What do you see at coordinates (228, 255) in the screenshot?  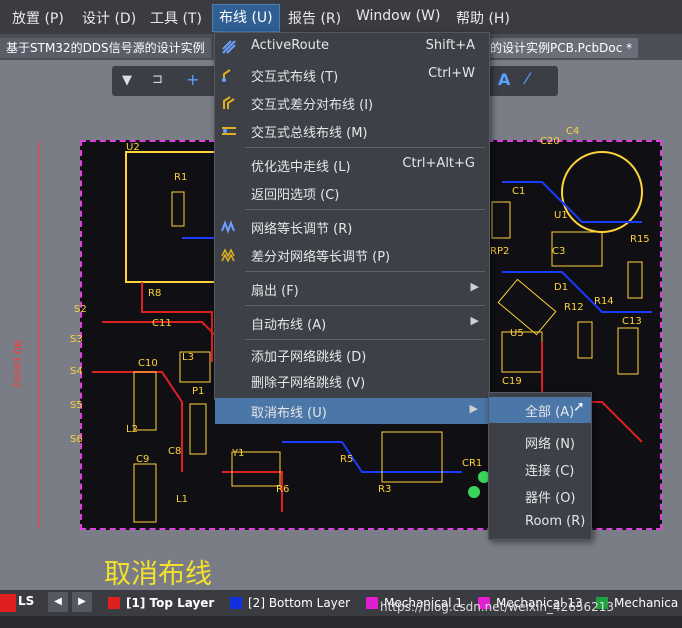 I see `diff-length-tune-icon` at bounding box center [228, 255].